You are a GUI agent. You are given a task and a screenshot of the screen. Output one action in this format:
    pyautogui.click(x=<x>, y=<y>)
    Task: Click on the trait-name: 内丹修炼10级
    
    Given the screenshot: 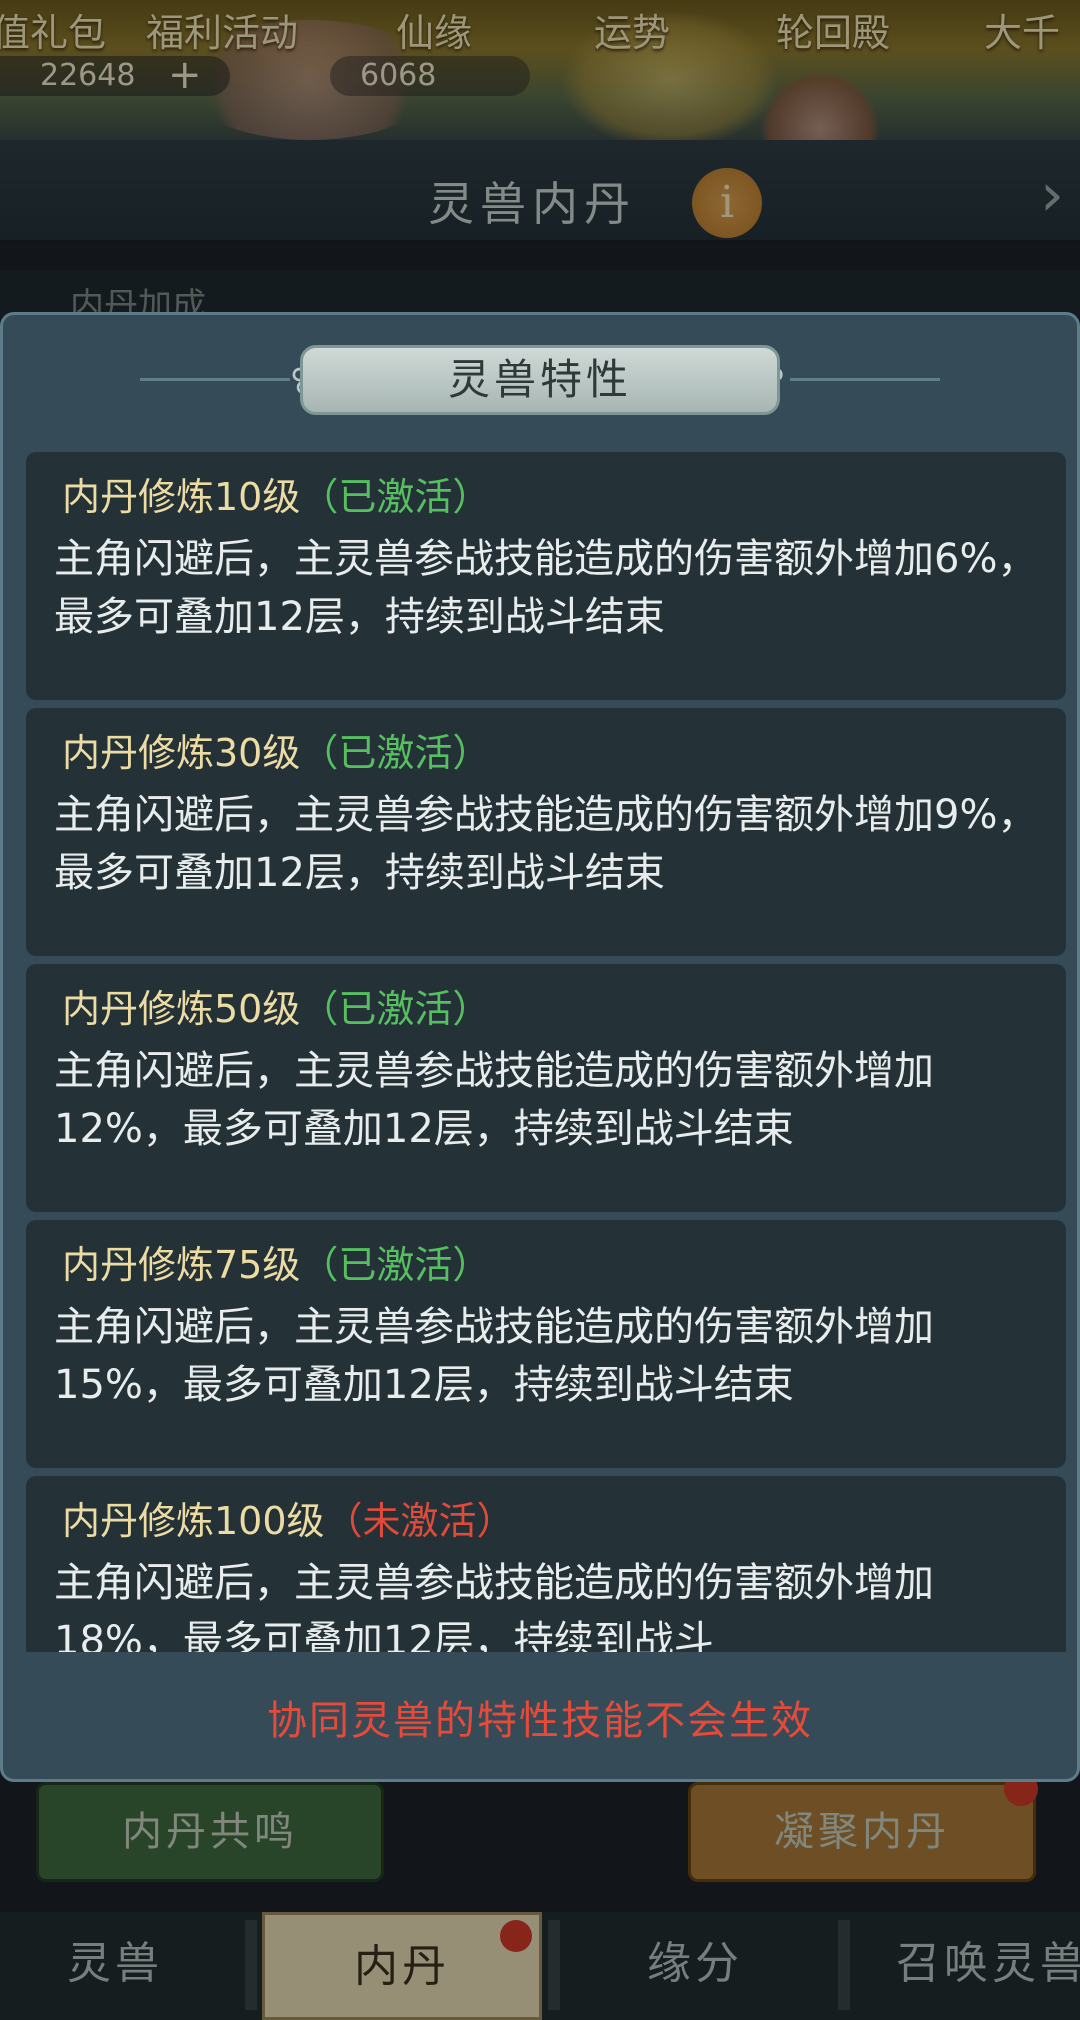 What is the action you would take?
    pyautogui.click(x=181, y=497)
    